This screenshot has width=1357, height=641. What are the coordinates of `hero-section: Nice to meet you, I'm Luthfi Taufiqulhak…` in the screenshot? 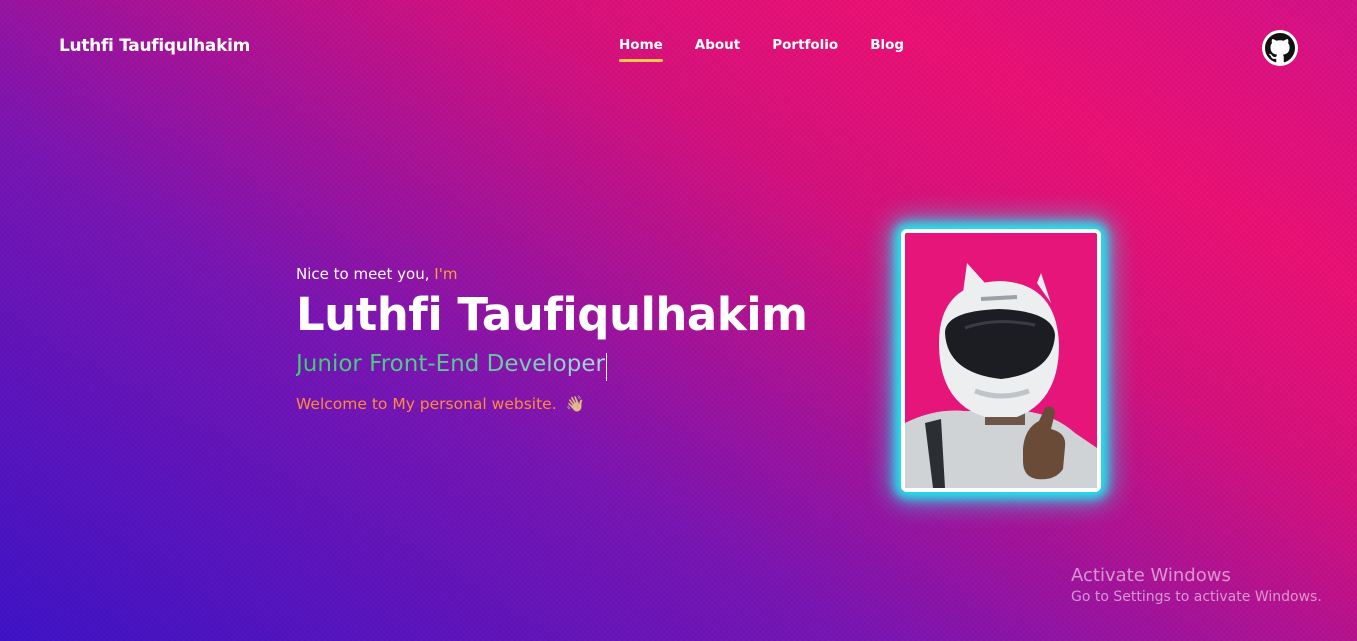 It's located at (552, 339).